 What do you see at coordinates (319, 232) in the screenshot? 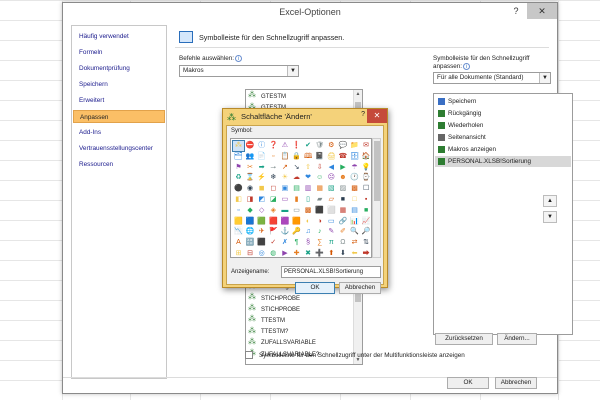
I see `symbol-cell: ♪` at bounding box center [319, 232].